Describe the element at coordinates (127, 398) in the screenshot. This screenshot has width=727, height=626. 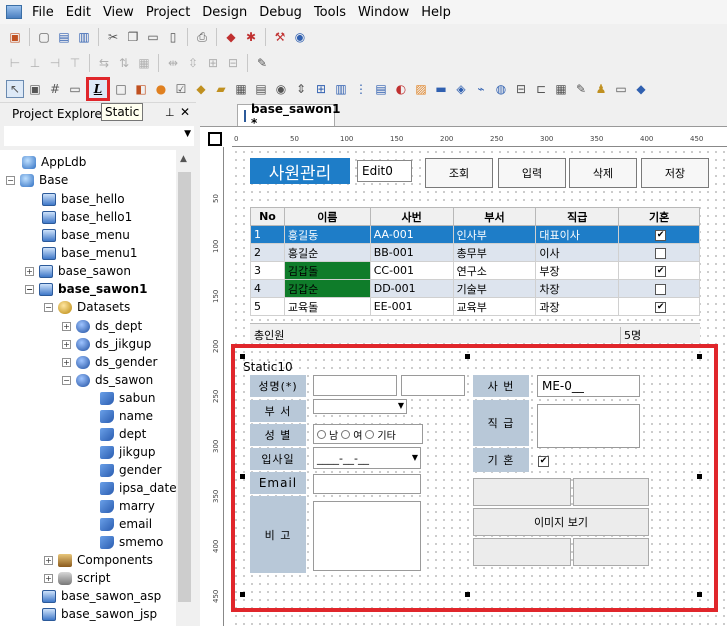
I see `tree-item: sabun` at that location.